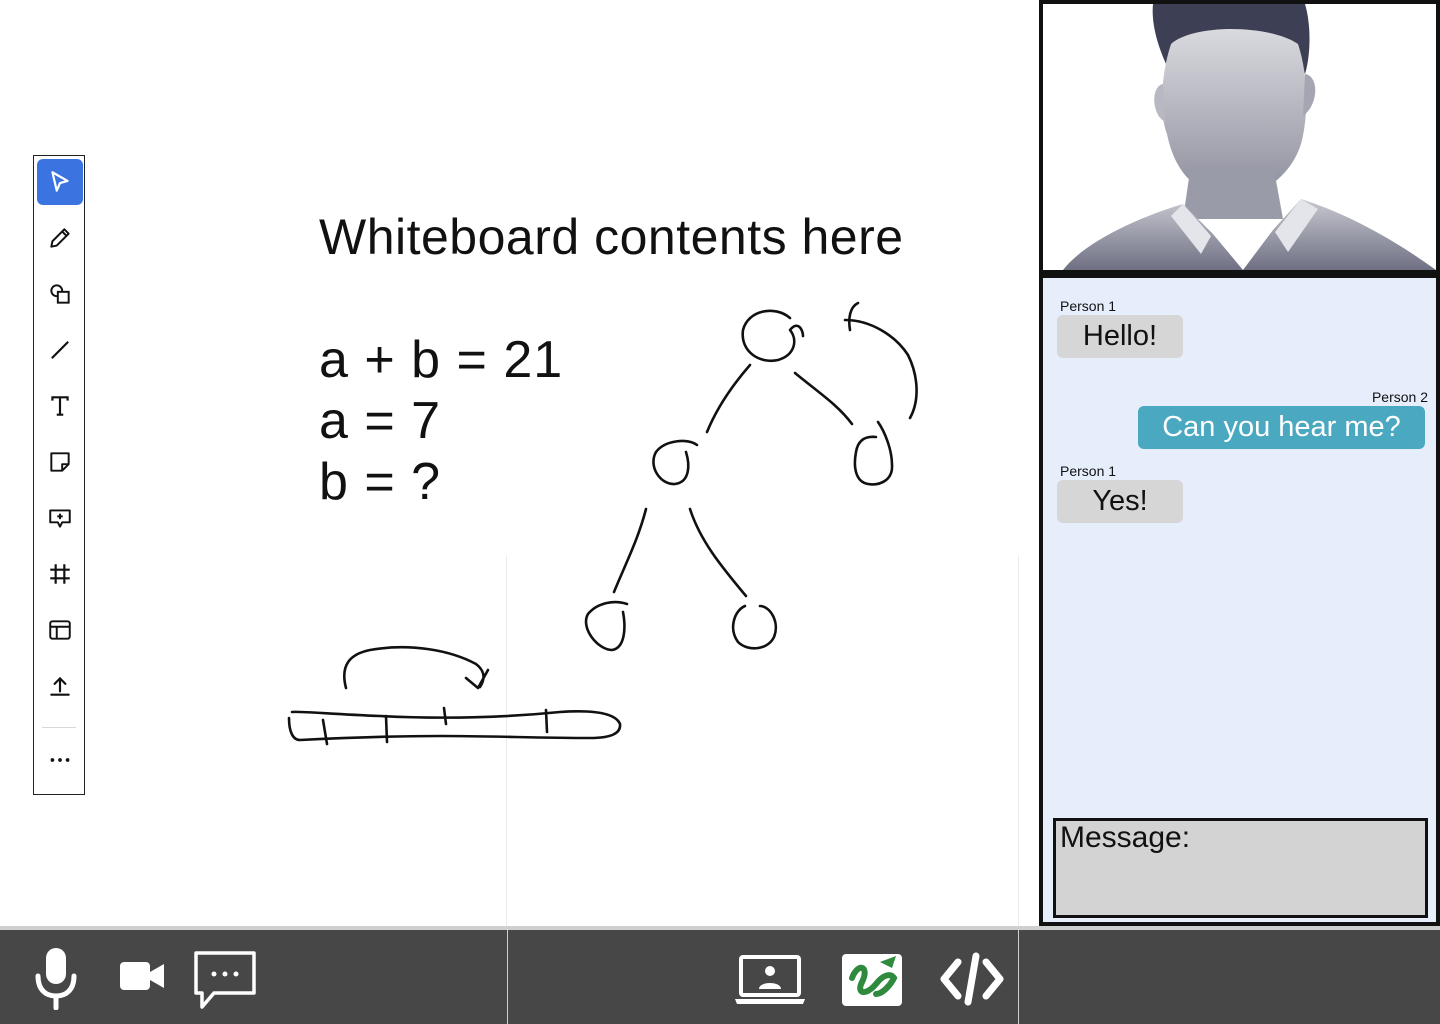 This screenshot has height=1024, width=1440. I want to click on message-input-placeholder: Message:, so click(1125, 837).